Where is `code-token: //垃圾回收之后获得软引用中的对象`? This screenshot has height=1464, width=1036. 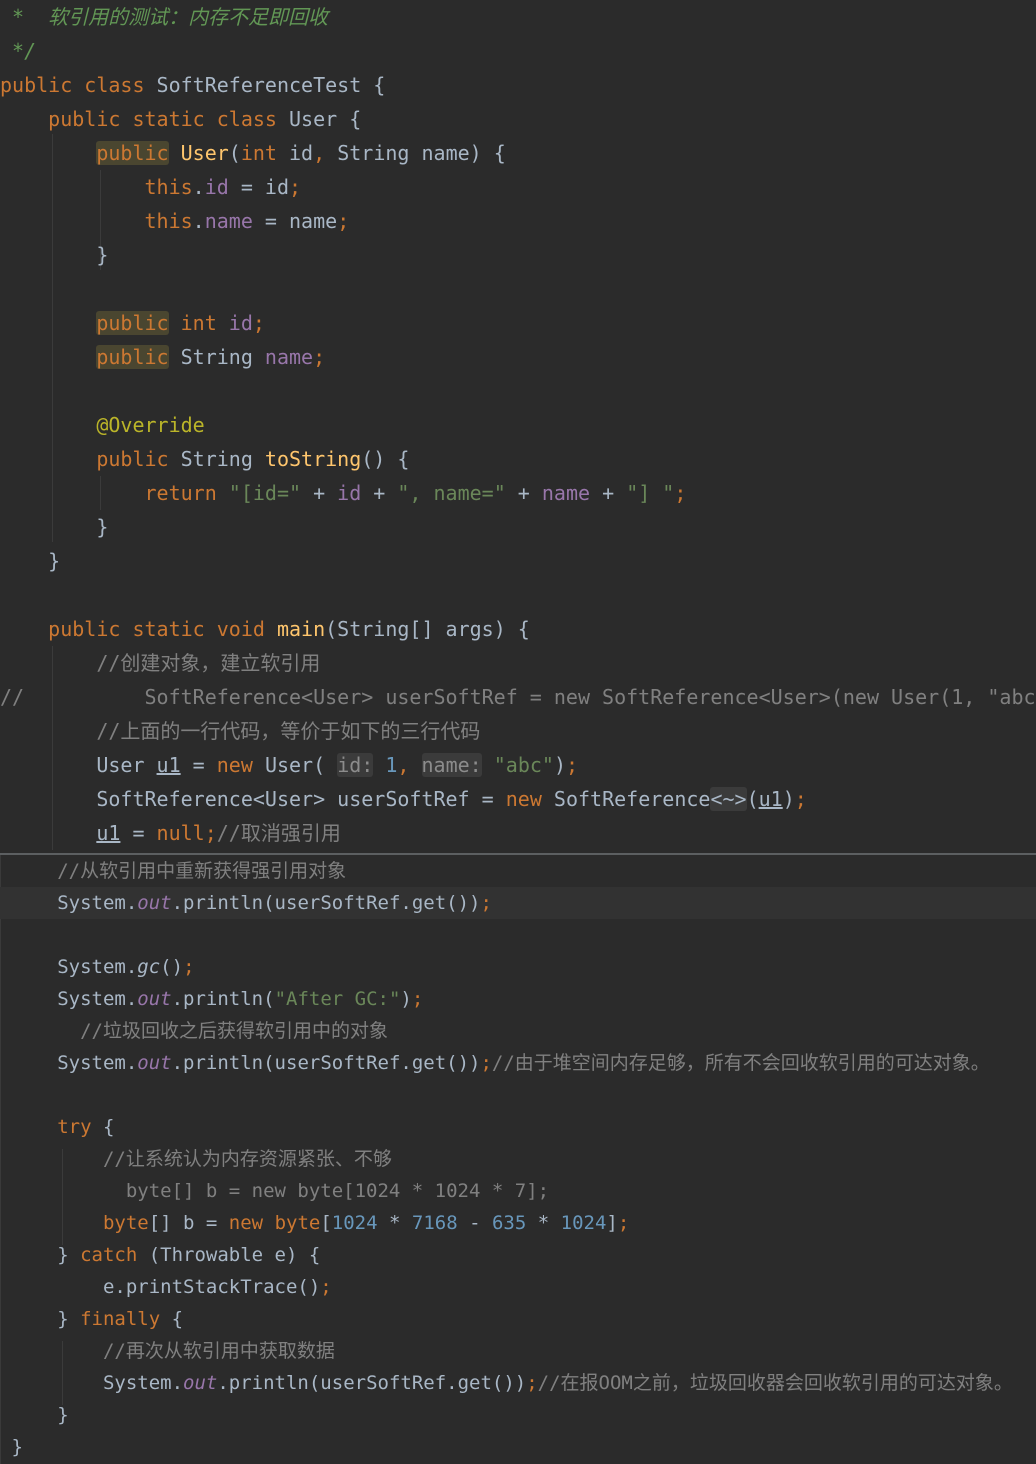 code-token: //垃圾回收之后获得软引用中的对象 is located at coordinates (234, 1031).